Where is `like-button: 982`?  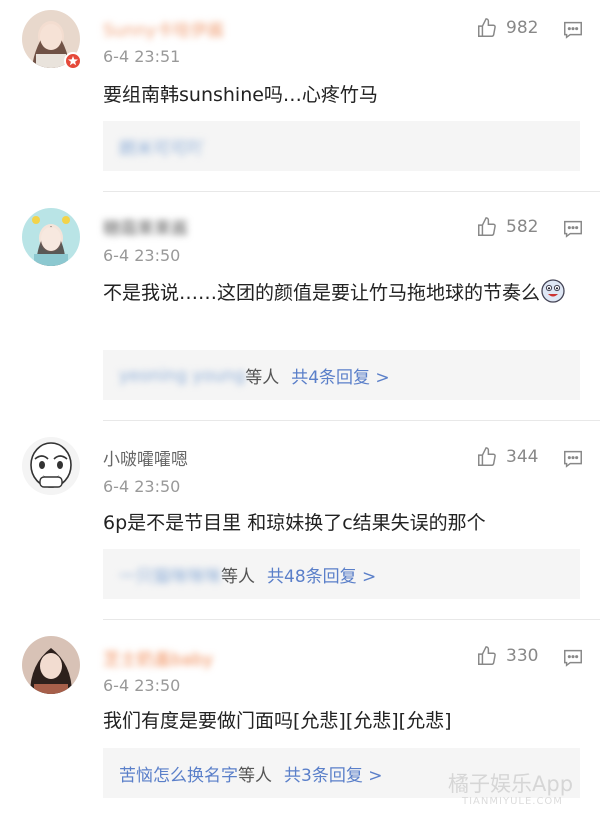 like-button: 982 is located at coordinates (507, 28).